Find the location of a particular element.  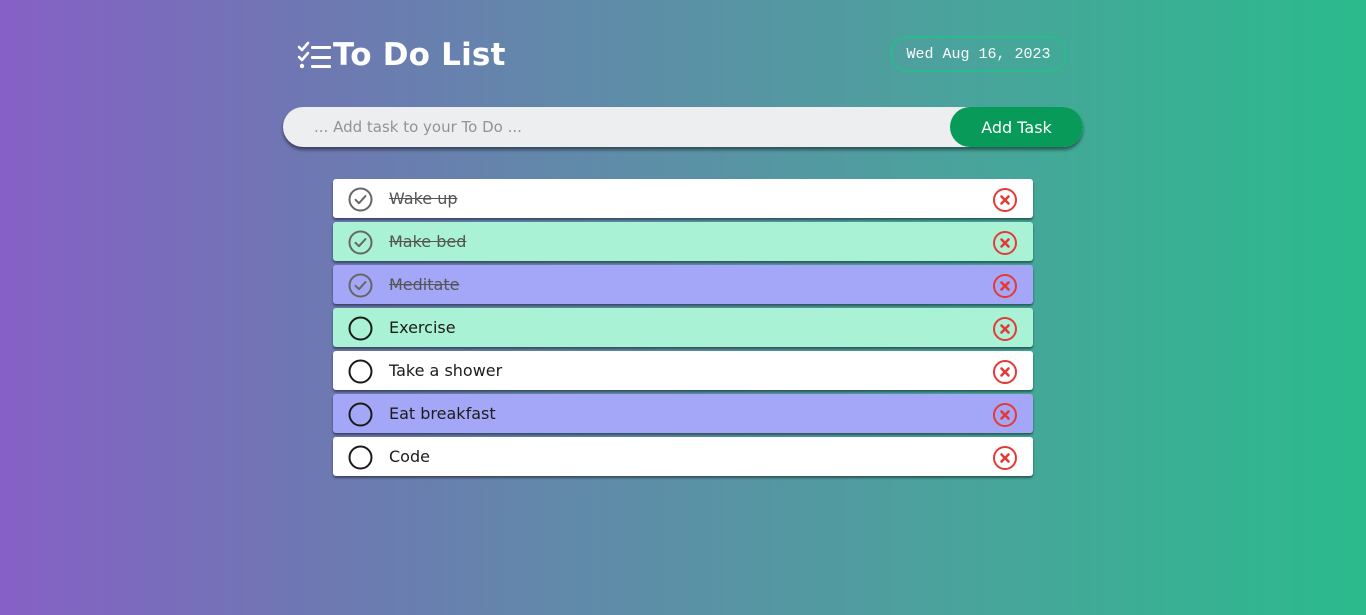

task-item: Code is located at coordinates (683, 456).